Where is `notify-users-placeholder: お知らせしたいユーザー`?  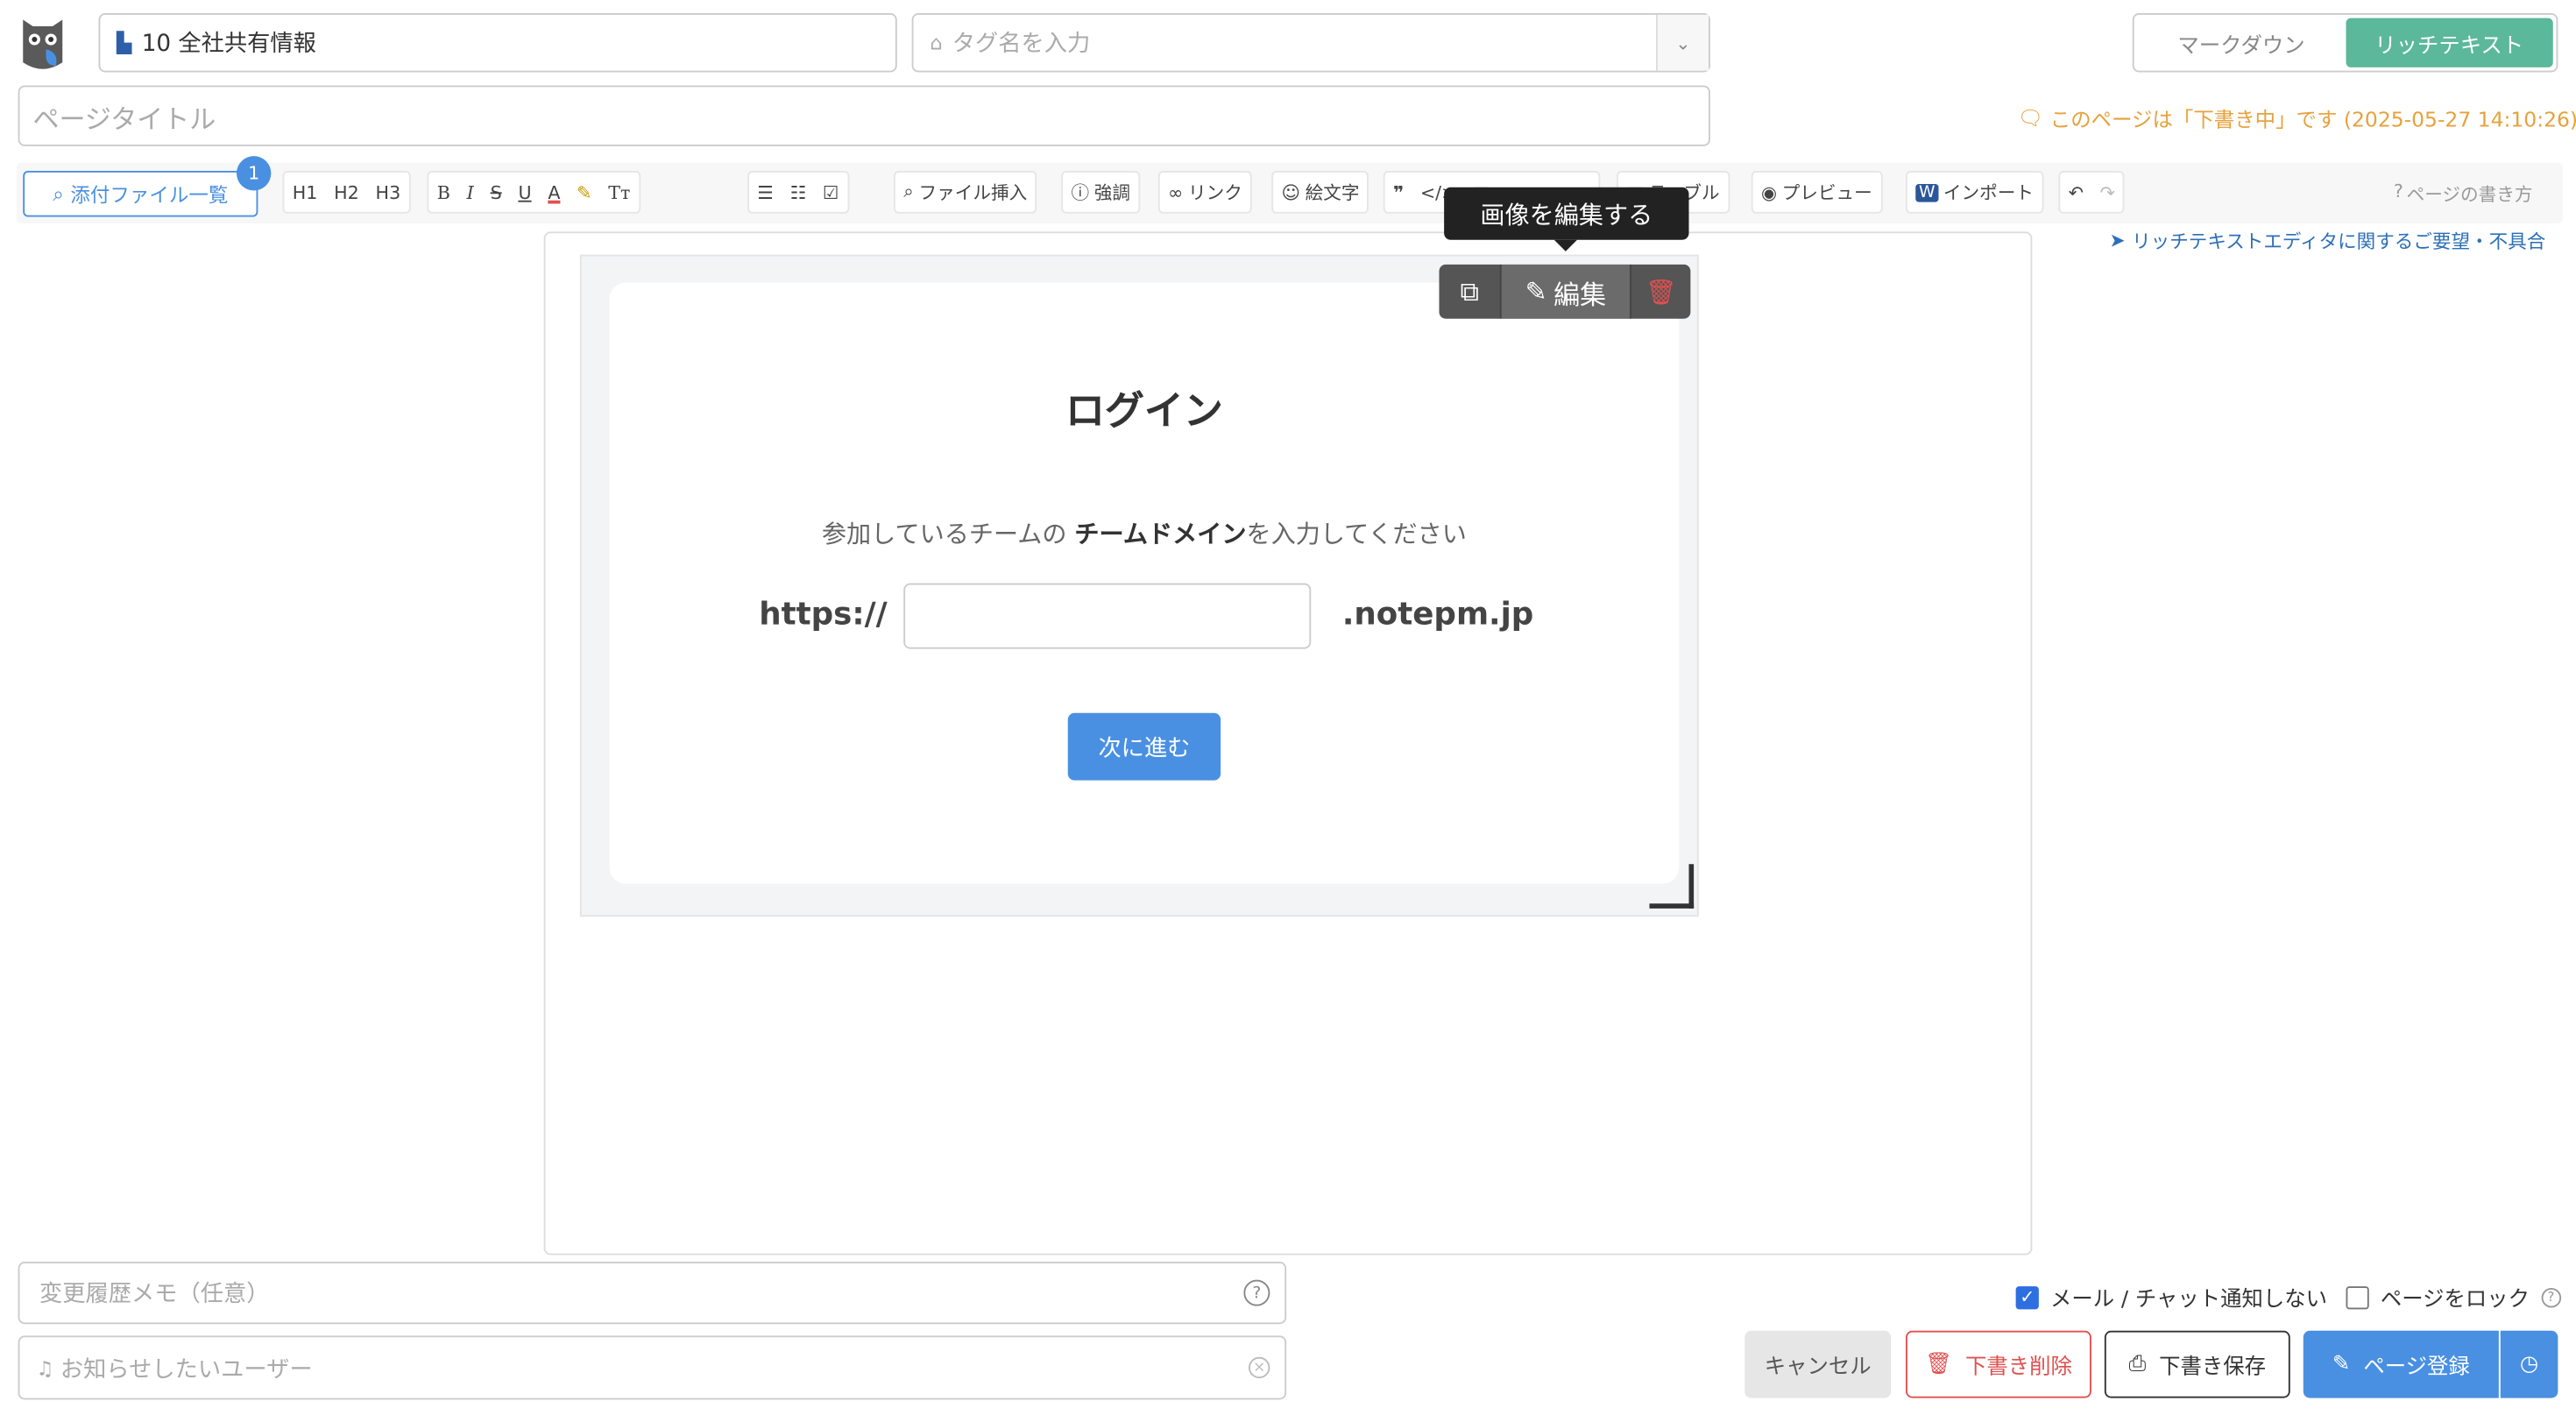
notify-users-placeholder: お知らせしたいユーザー is located at coordinates (186, 1369).